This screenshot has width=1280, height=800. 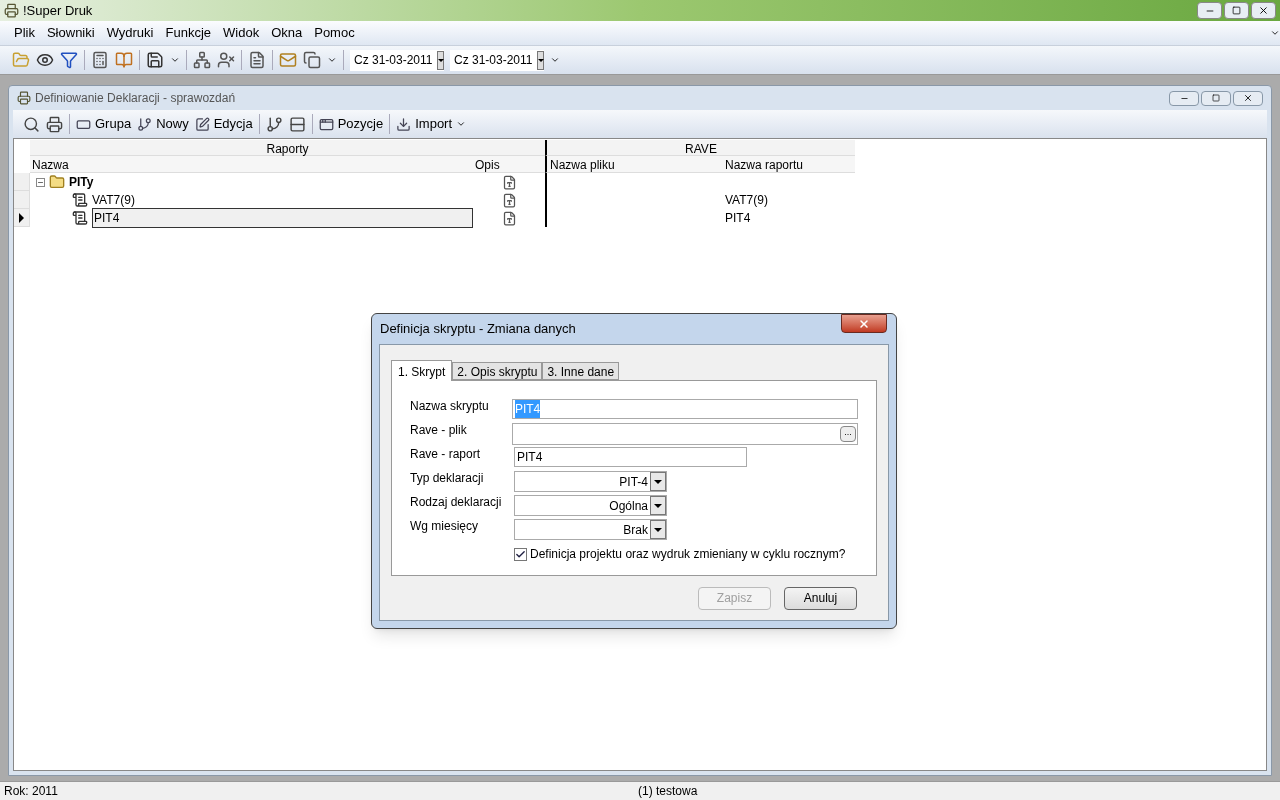 I want to click on toolbar-button: Nowy, so click(x=172, y=124).